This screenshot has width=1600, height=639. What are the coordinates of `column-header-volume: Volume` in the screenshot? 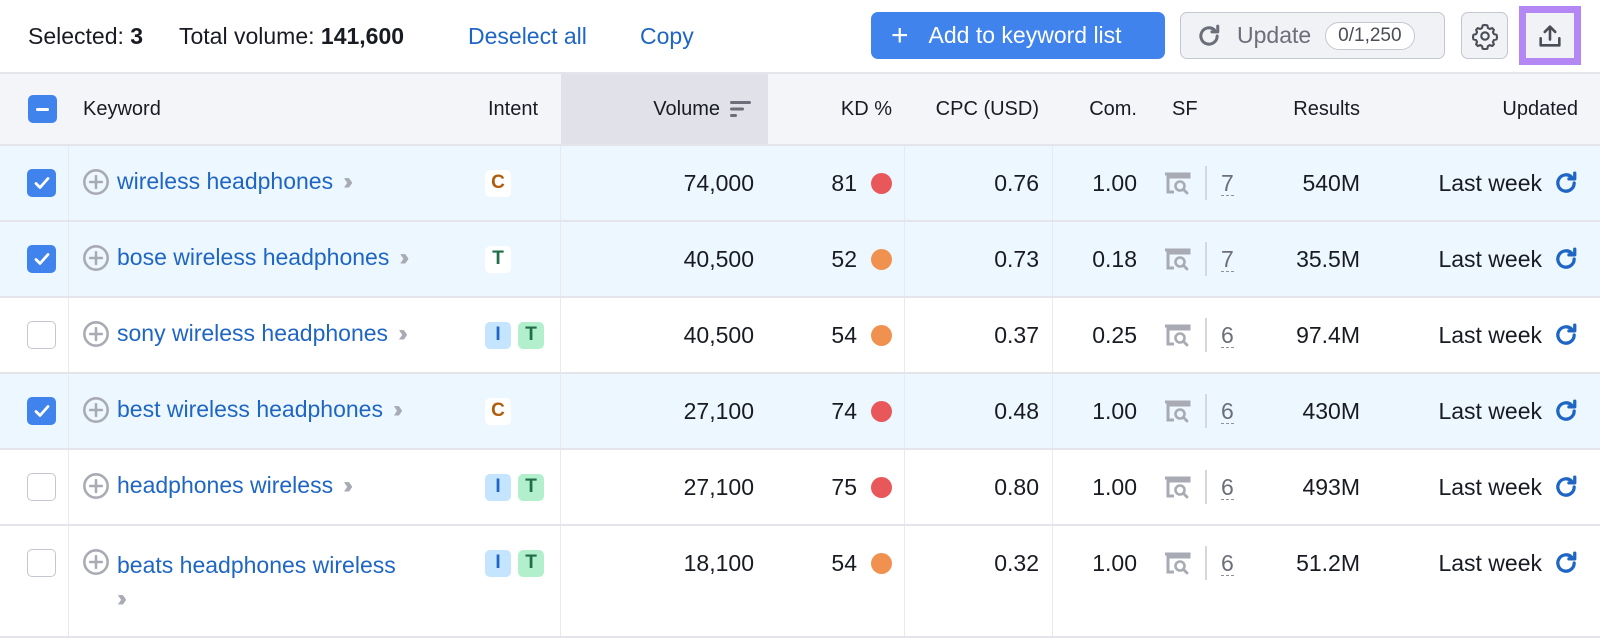 It's located at (656, 109).